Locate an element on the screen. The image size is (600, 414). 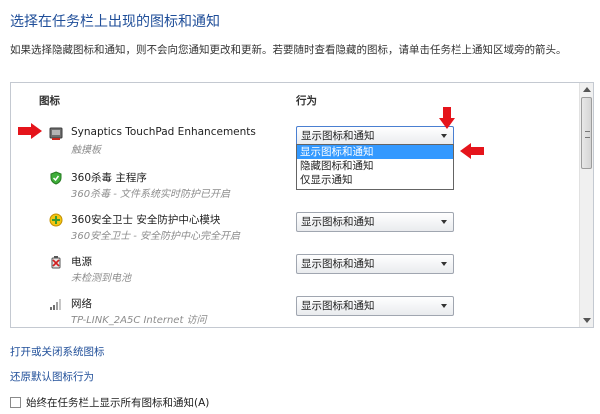
link-restore-default-behavior: 还原默认图标行为 is located at coordinates (52, 376).